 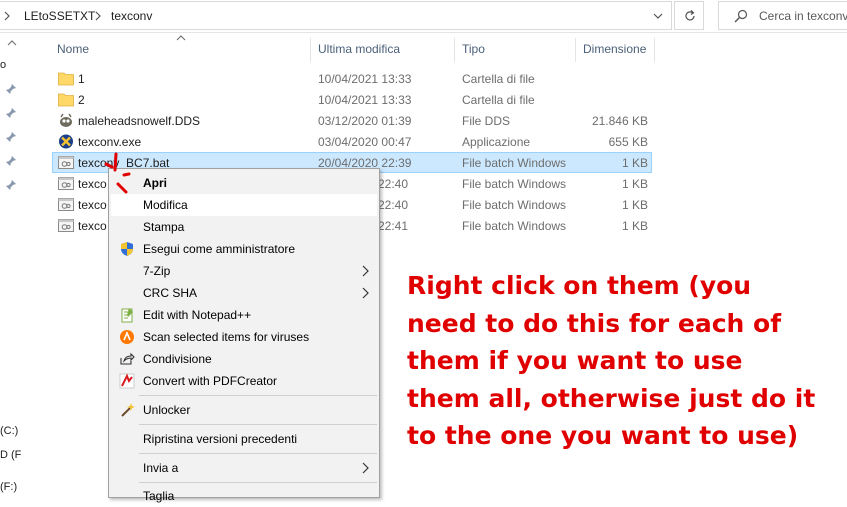 I want to click on uac-shield-icon, so click(x=127, y=249).